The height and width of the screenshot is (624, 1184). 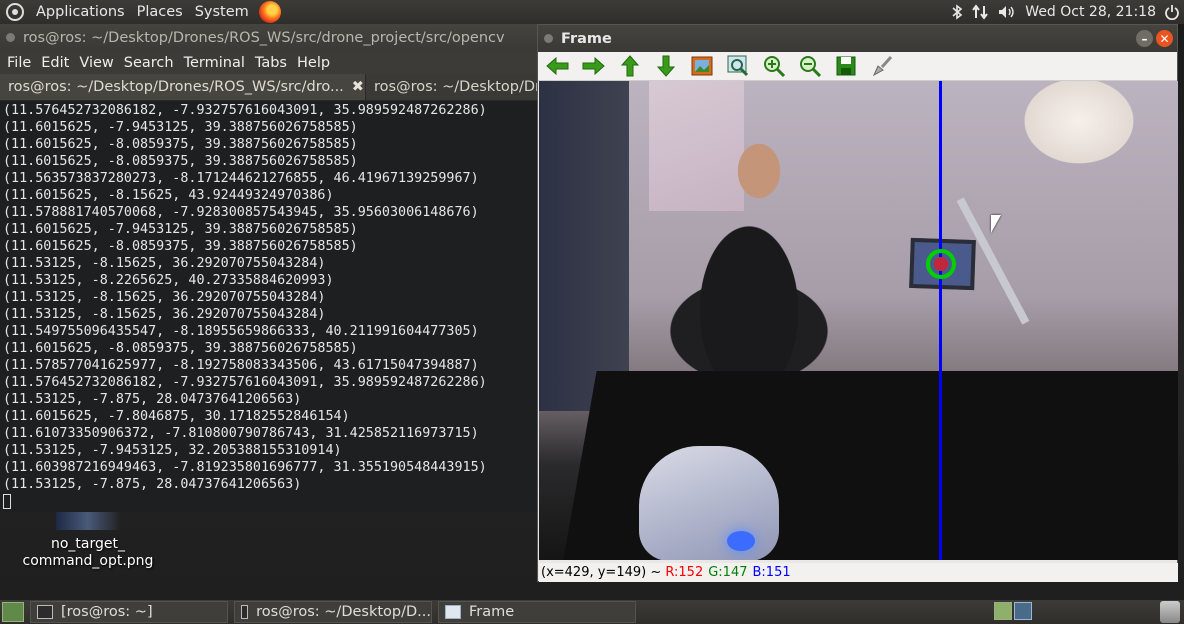 What do you see at coordinates (857, 66) in the screenshot?
I see `frame-toolbar` at bounding box center [857, 66].